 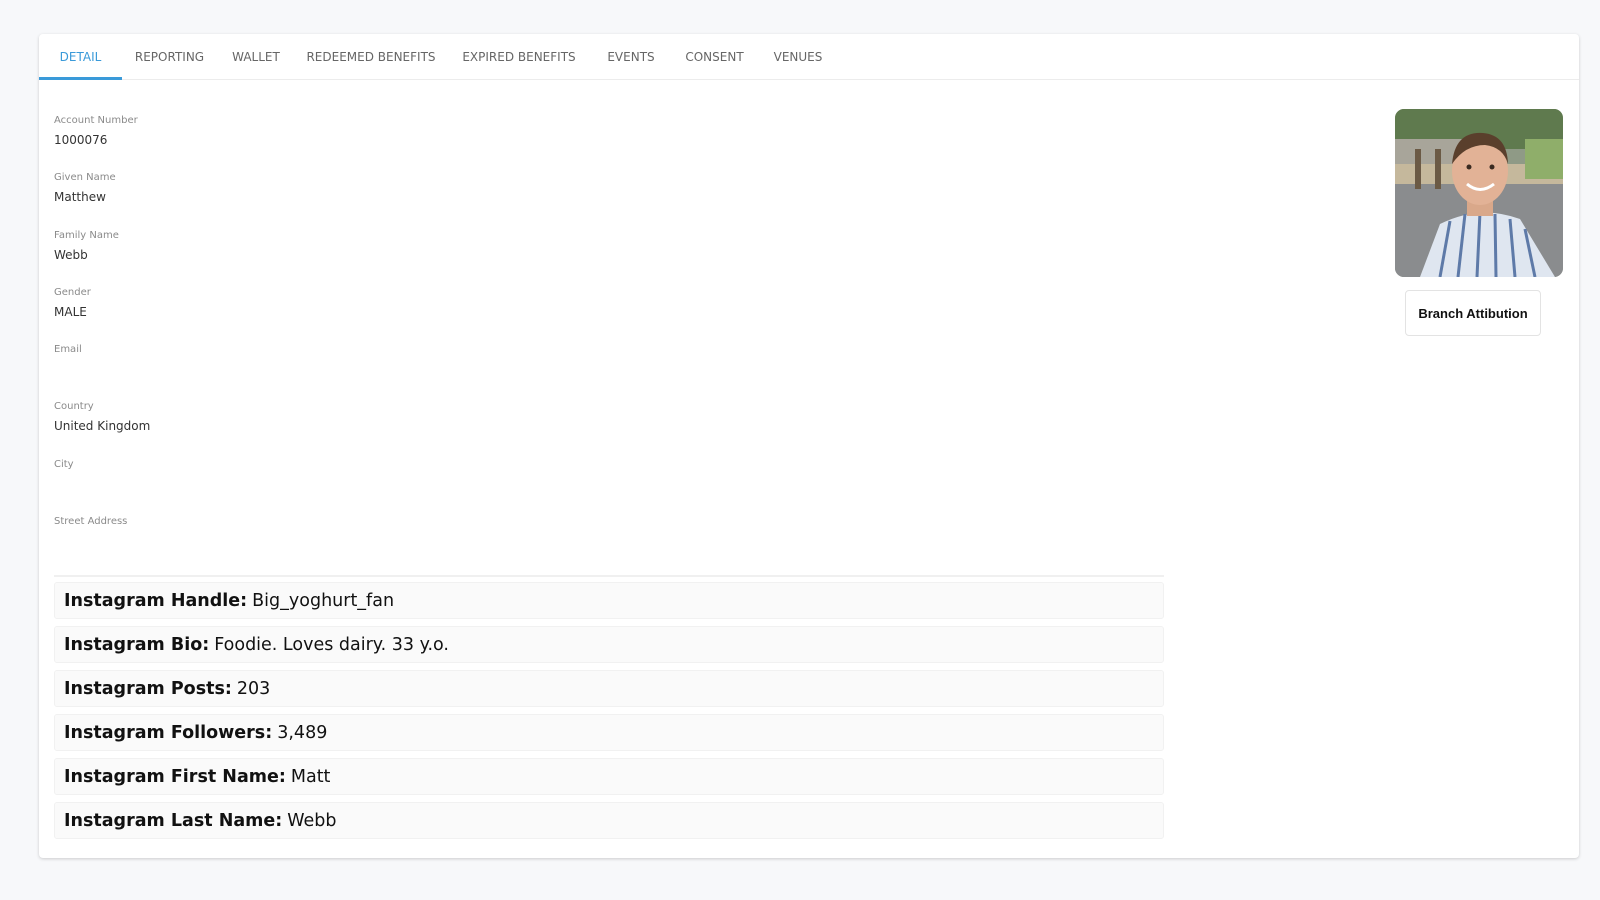 I want to click on instagram-value: Big_yoghurt_fan, so click(x=323, y=600).